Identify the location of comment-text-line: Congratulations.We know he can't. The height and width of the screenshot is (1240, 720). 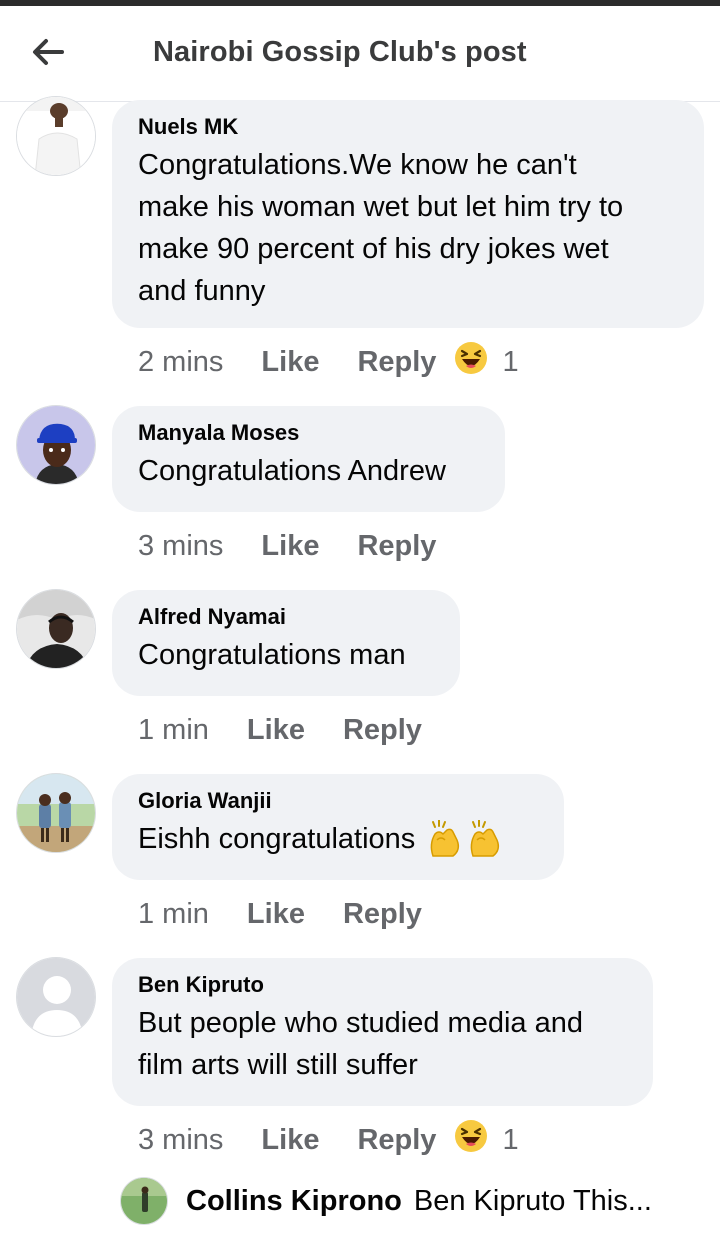
(357, 165).